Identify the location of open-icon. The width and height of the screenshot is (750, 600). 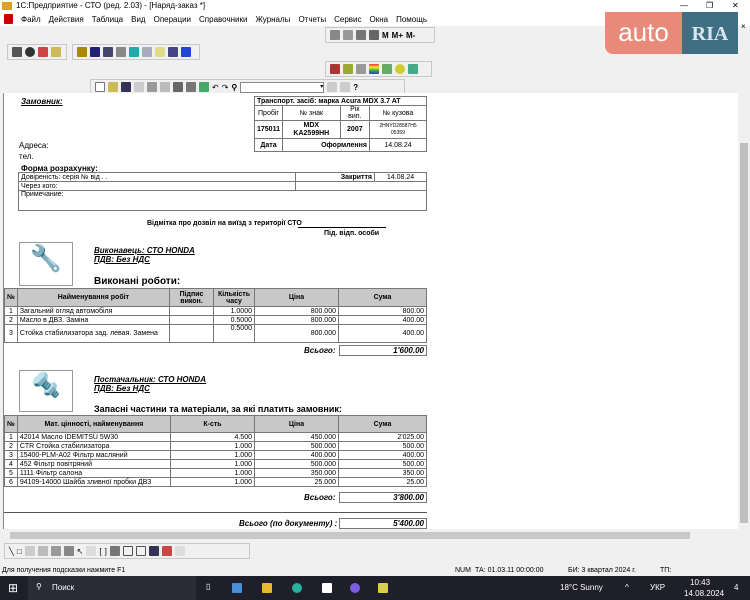
(113, 87).